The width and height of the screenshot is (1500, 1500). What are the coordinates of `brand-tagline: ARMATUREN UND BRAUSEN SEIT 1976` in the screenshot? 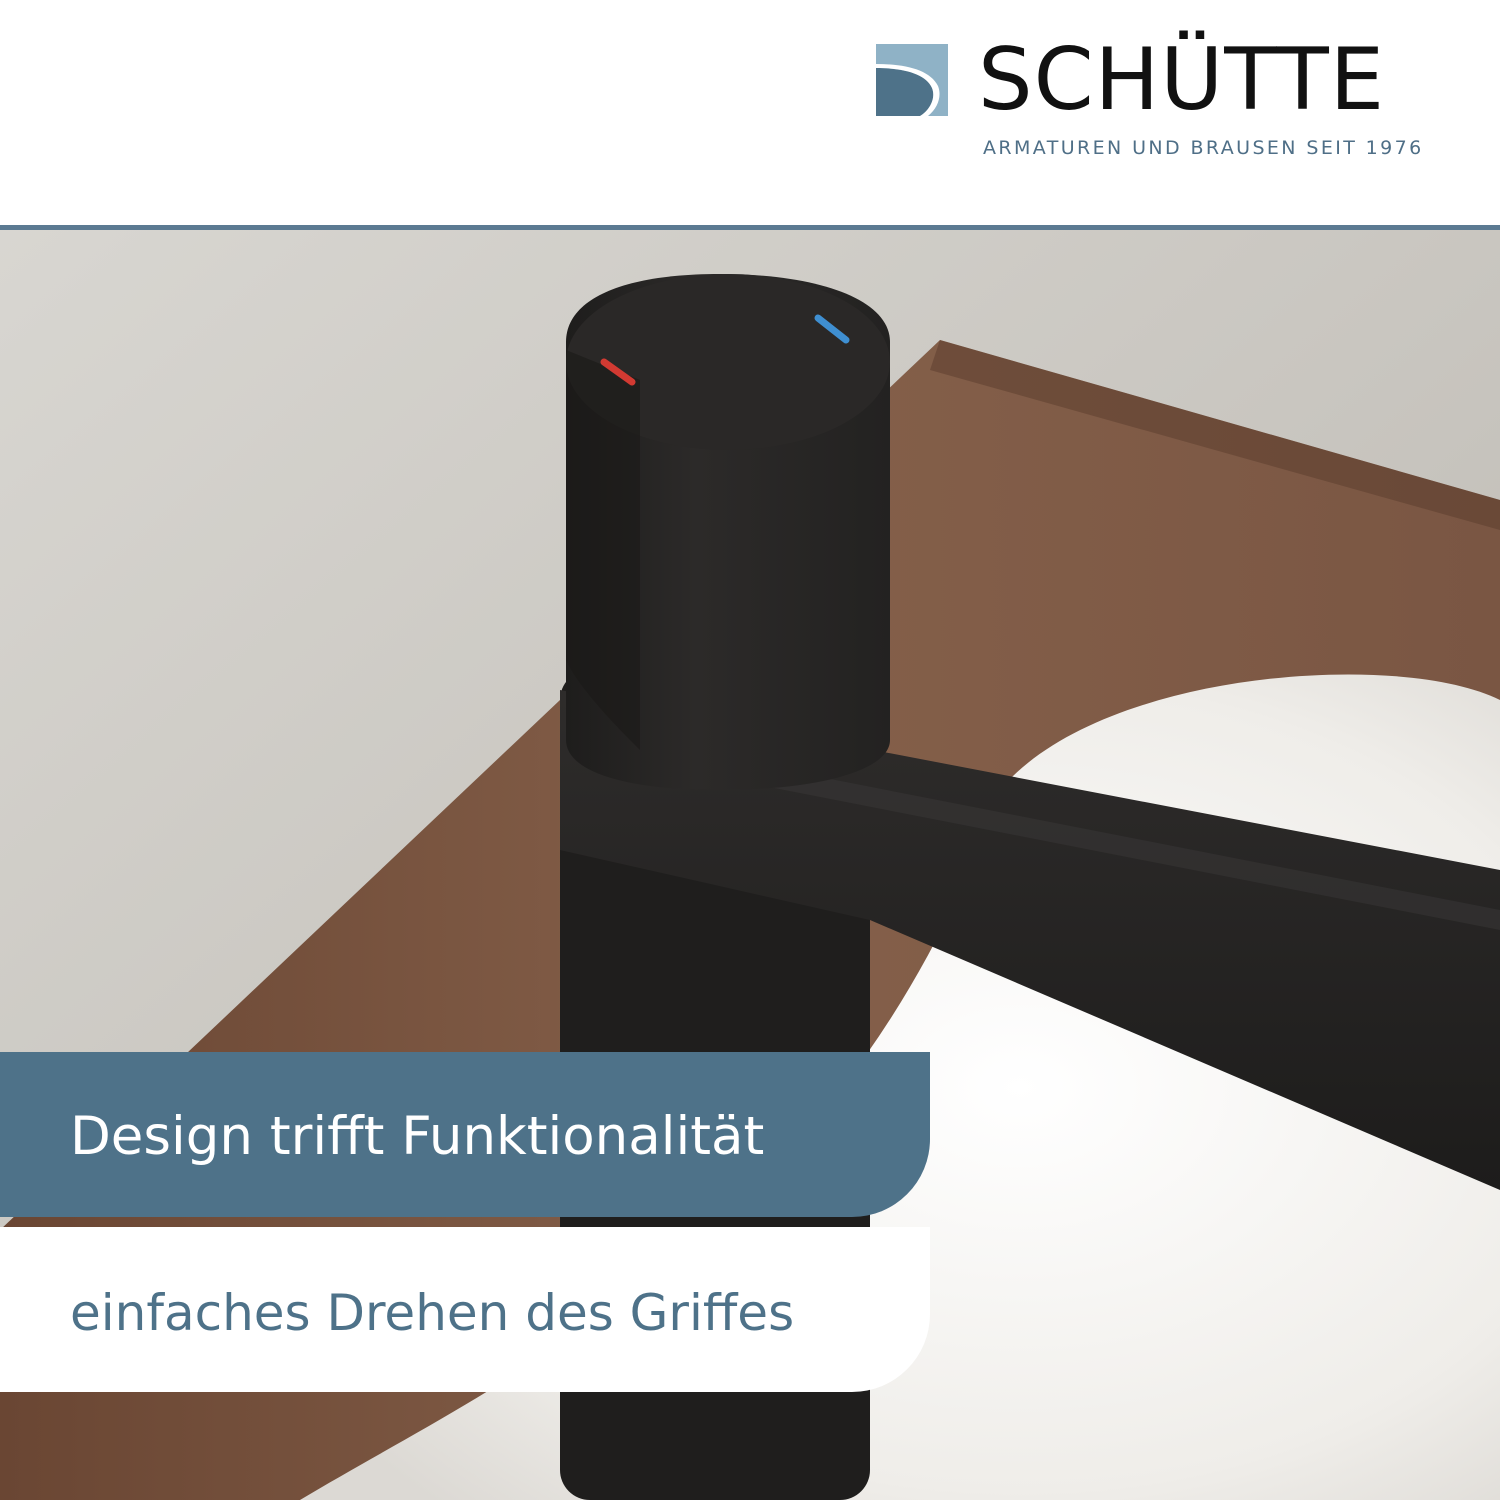 It's located at (1203, 148).